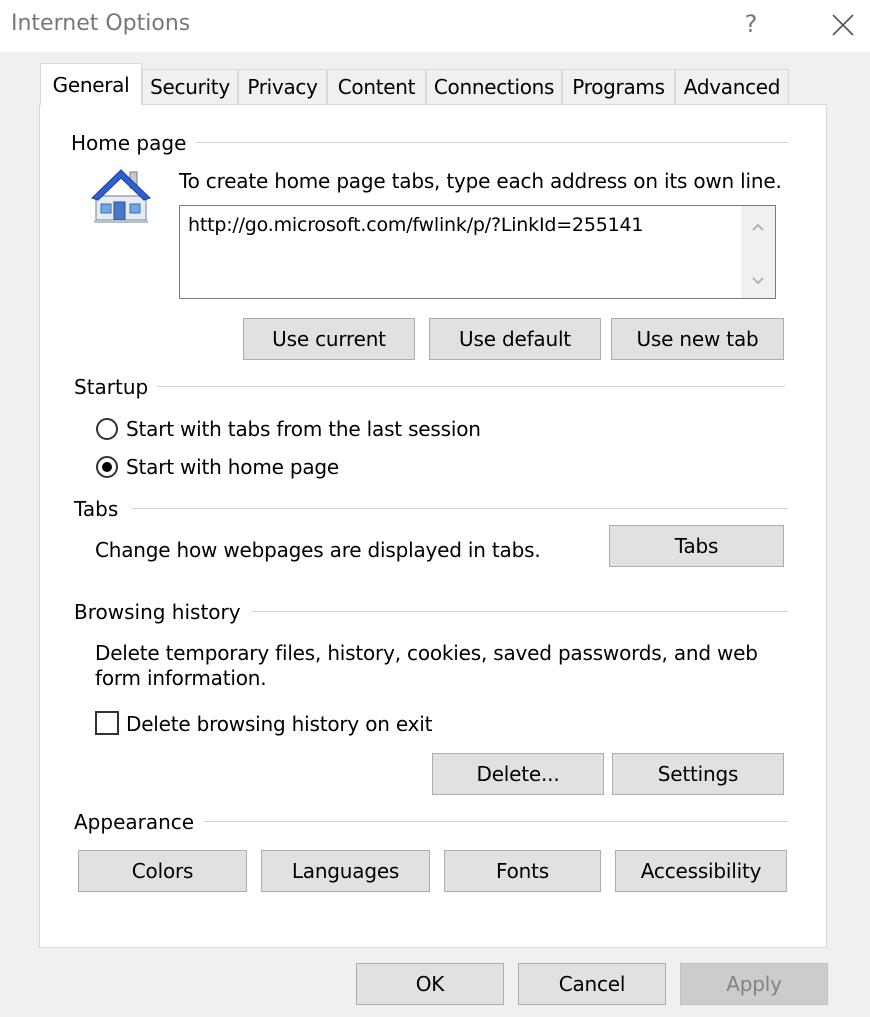 This screenshot has width=870, height=1017. I want to click on ok-button: OK, so click(430, 984).